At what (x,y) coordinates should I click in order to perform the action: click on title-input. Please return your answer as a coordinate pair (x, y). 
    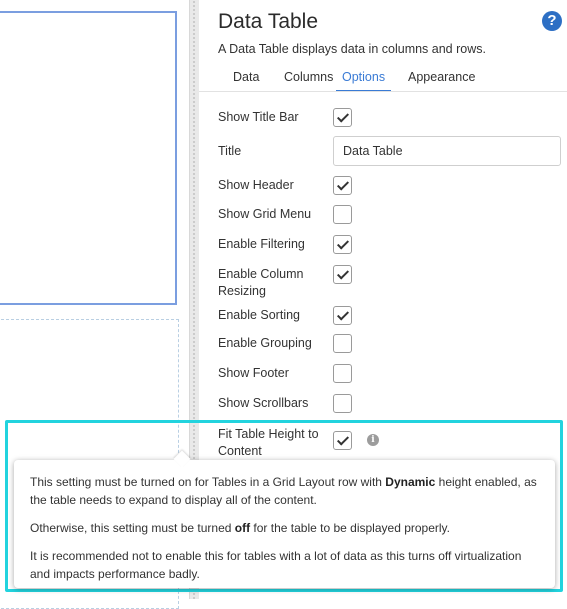
    Looking at the image, I should click on (447, 151).